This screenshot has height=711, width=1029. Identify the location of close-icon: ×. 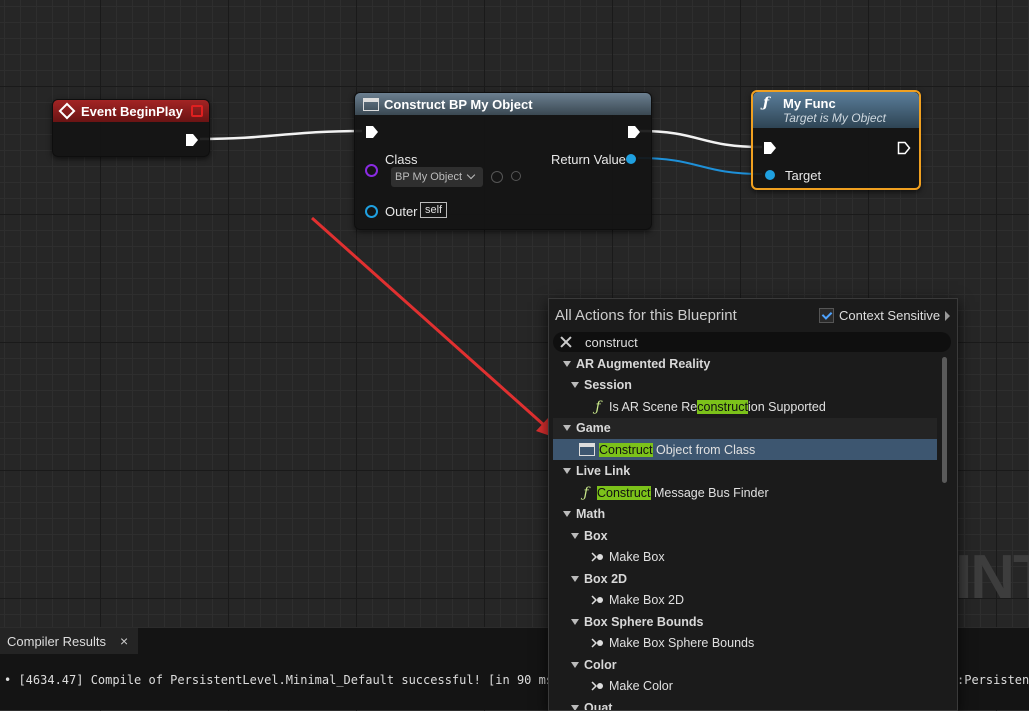
(124, 641).